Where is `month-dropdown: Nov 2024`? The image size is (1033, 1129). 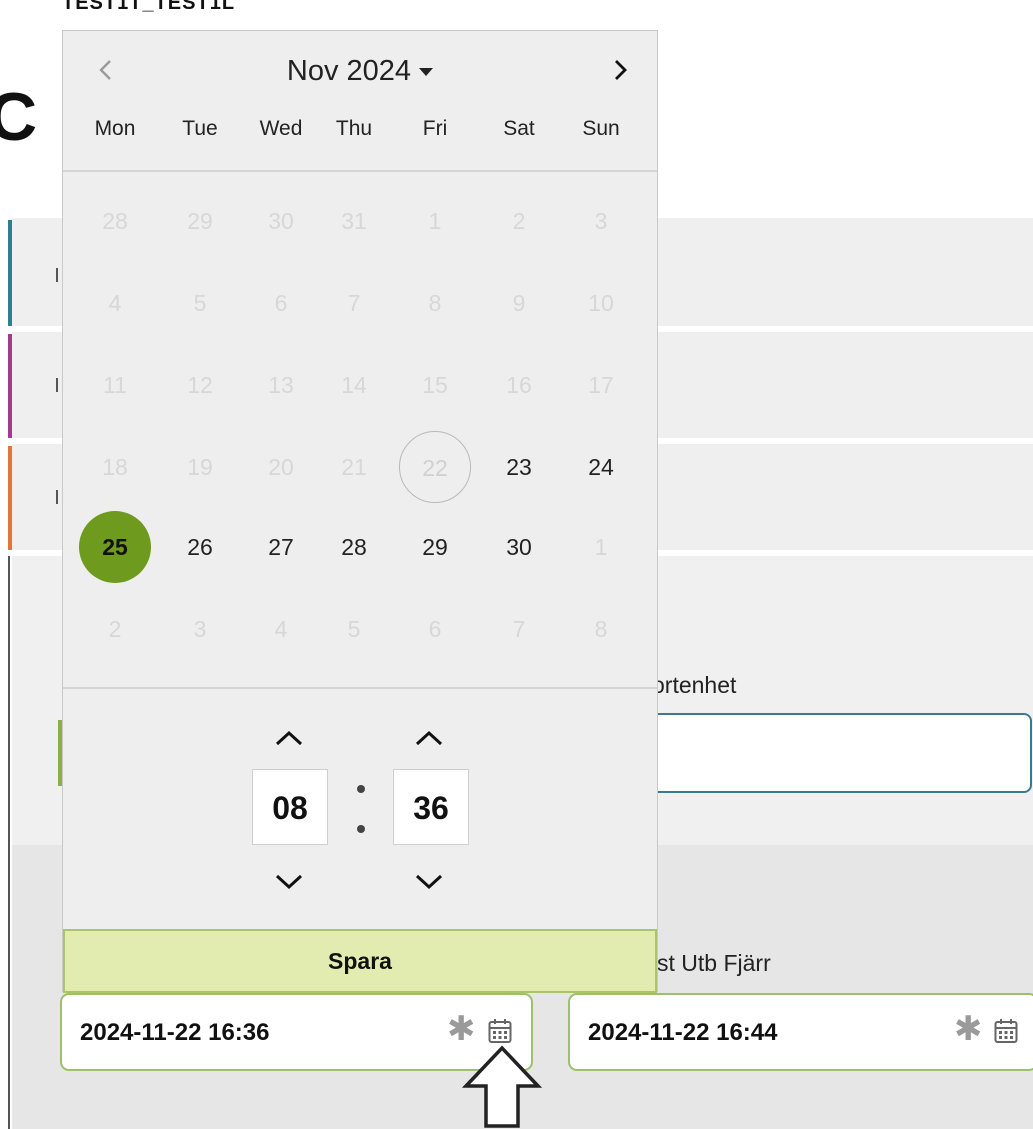 month-dropdown: Nov 2024 is located at coordinates (360, 71).